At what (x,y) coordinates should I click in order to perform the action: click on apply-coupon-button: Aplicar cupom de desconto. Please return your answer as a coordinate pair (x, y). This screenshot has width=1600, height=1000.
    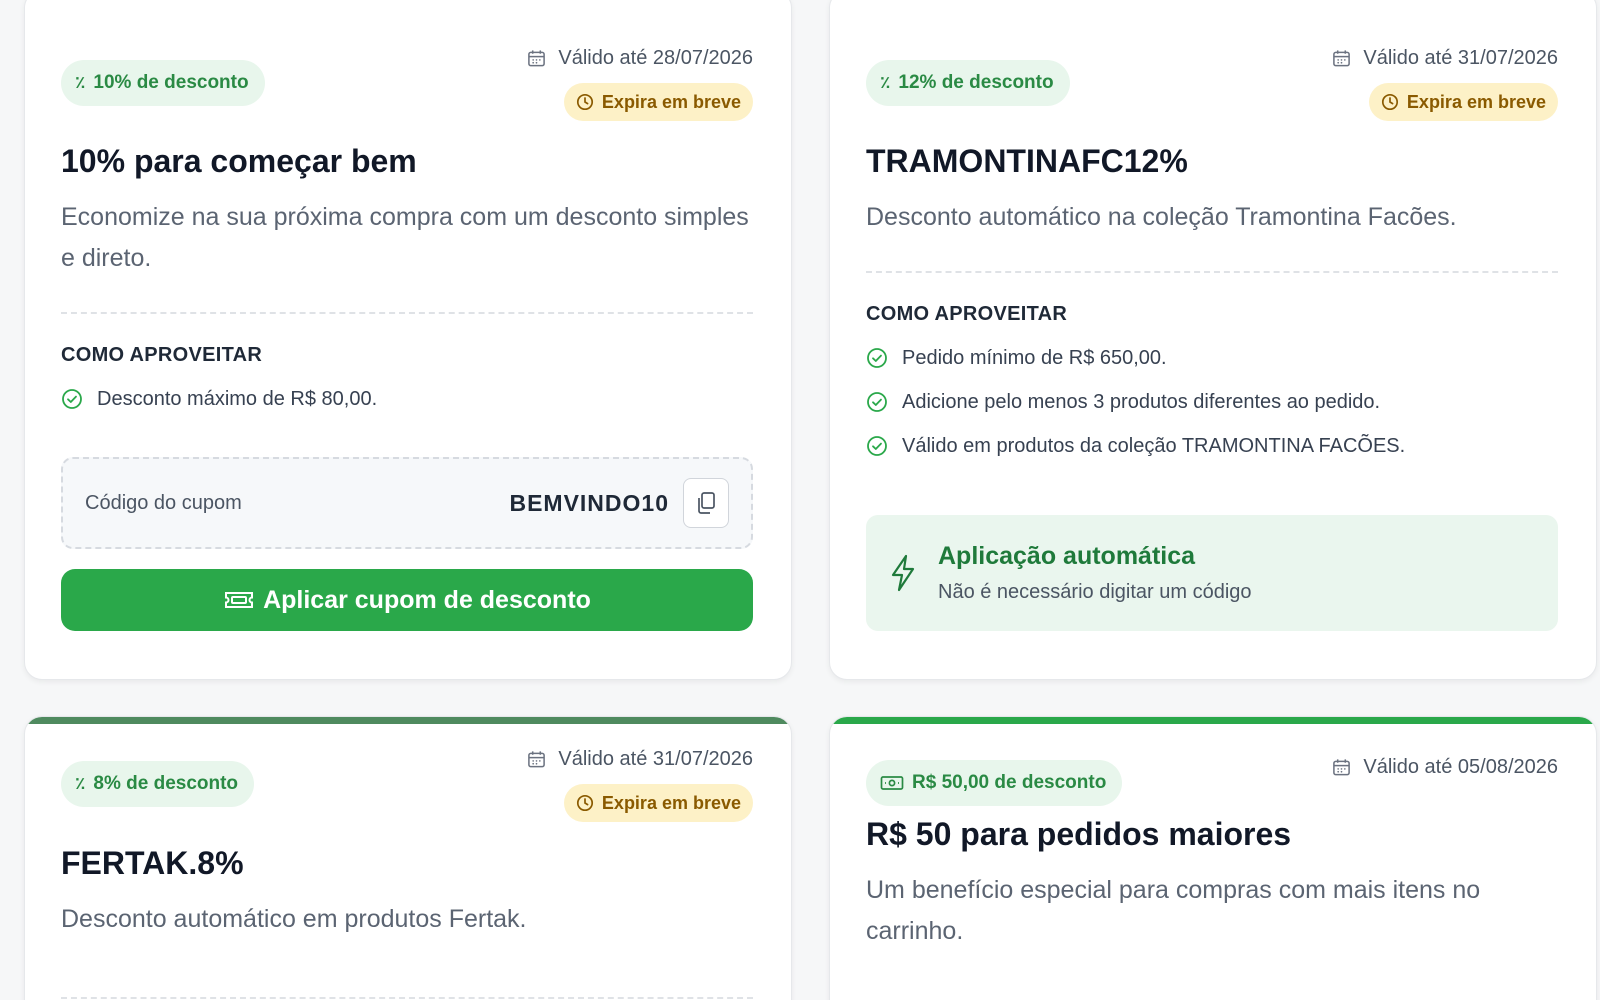
    Looking at the image, I should click on (407, 600).